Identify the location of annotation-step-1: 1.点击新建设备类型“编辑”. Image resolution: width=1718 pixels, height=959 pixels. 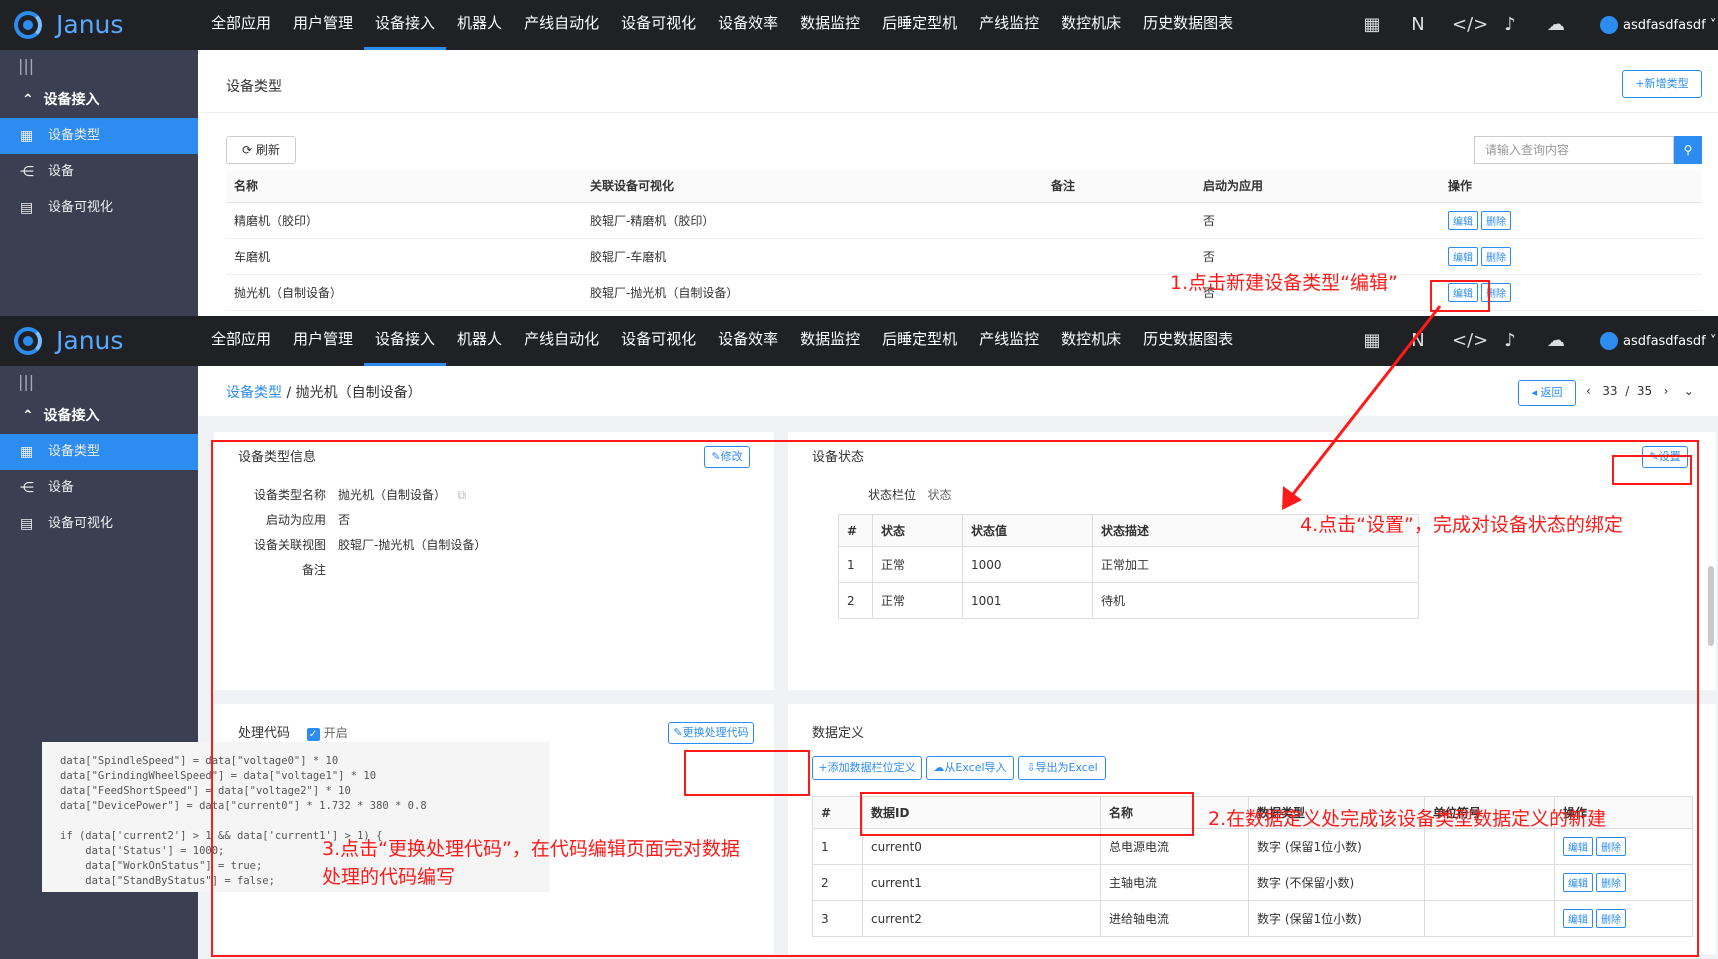
(1284, 283).